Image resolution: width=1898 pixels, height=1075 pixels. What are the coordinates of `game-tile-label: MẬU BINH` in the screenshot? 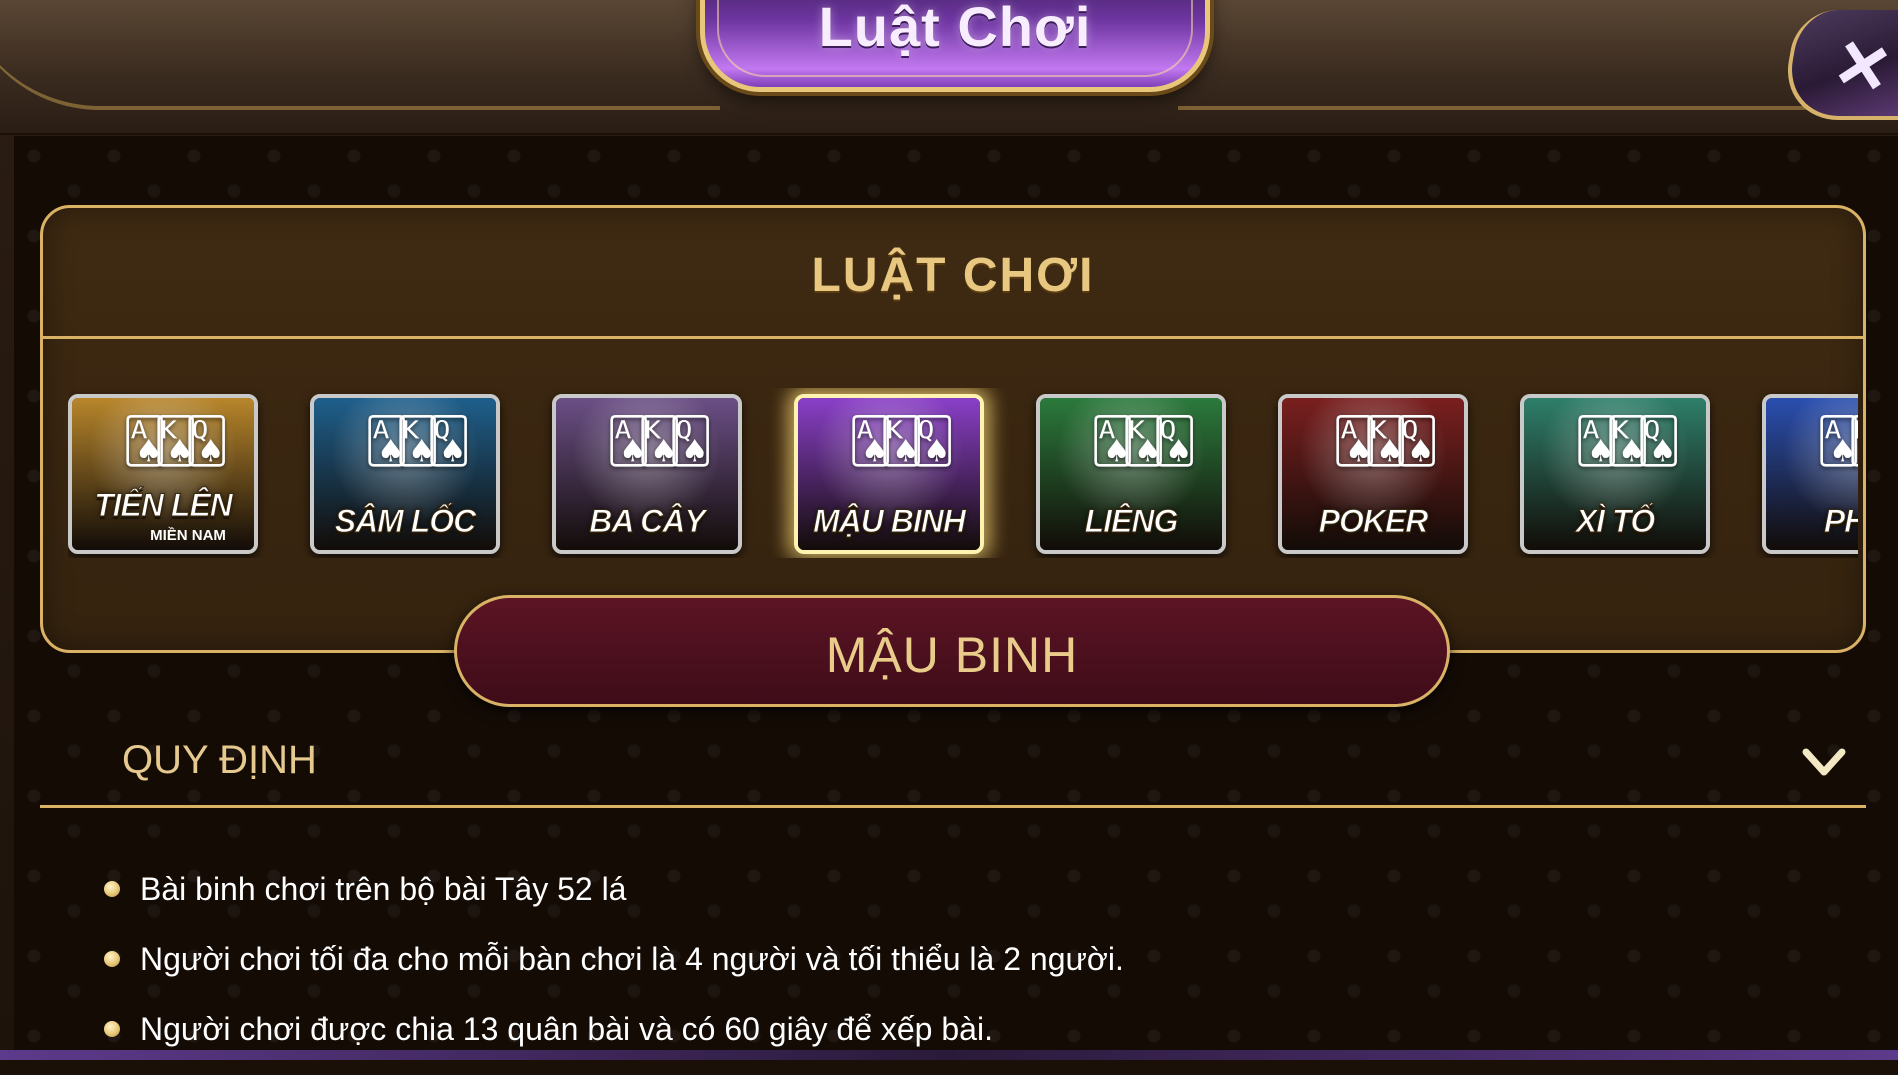 It's located at (890, 521).